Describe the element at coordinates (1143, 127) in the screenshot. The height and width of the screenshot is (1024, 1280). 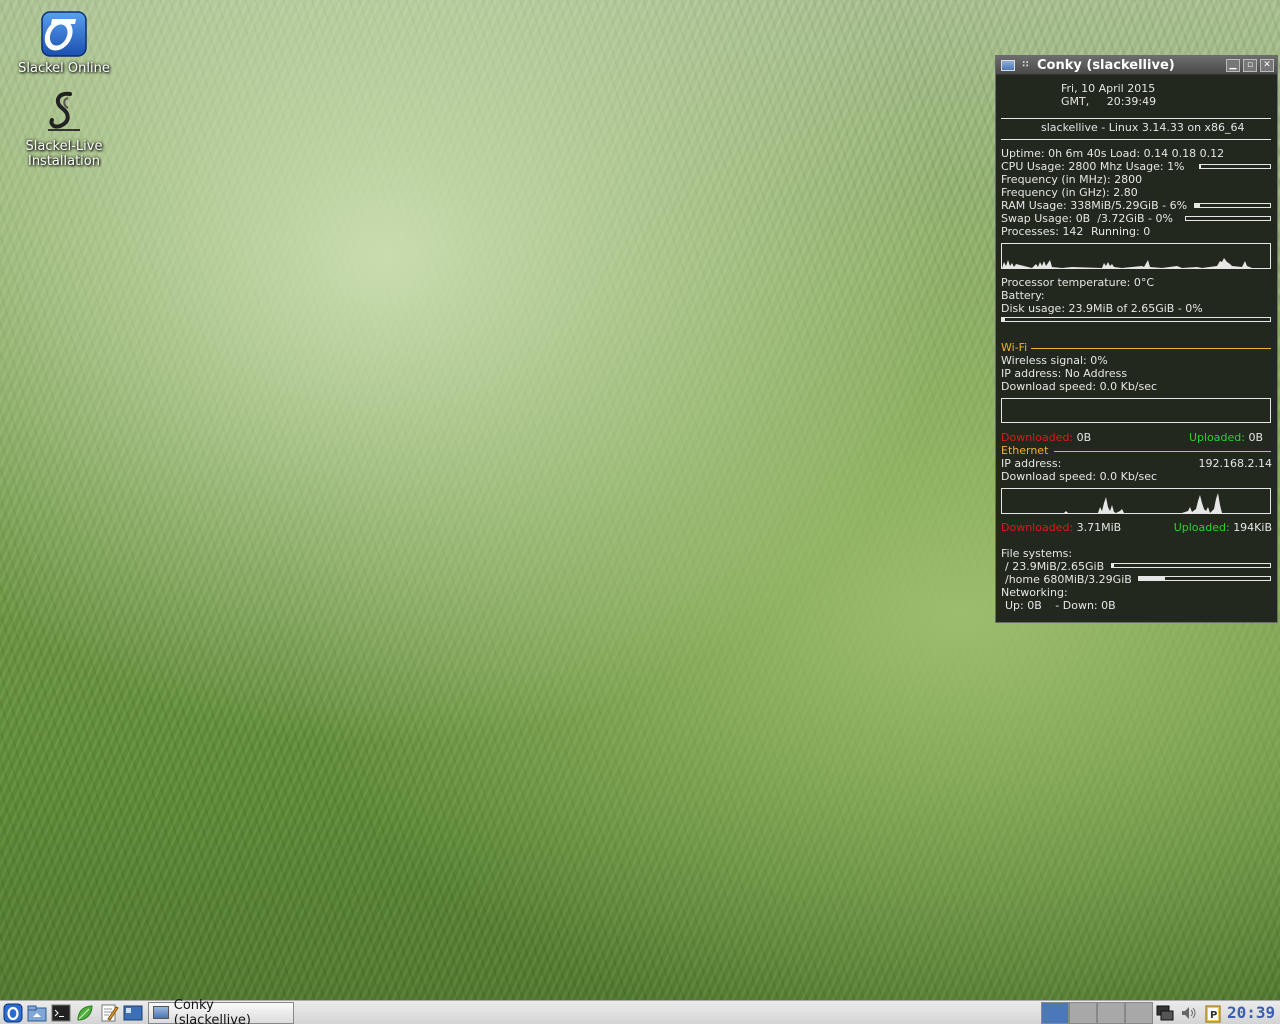
I see `system-line: slackellive - Linux 3.14.33 on x86_64` at that location.